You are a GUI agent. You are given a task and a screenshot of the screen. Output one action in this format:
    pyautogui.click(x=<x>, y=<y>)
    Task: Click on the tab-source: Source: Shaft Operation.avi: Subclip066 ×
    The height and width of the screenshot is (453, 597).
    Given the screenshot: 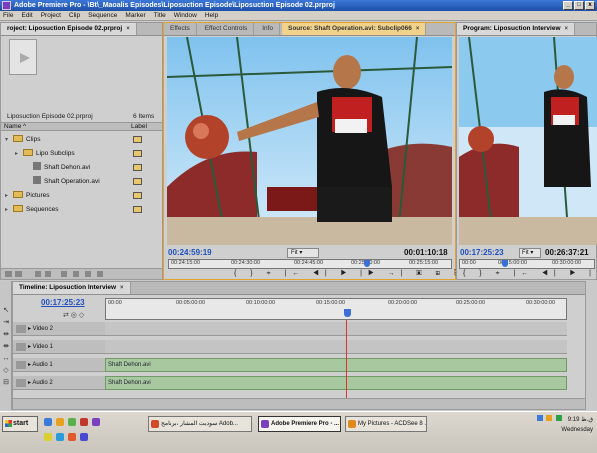 What is the action you would take?
    pyautogui.click(x=354, y=29)
    